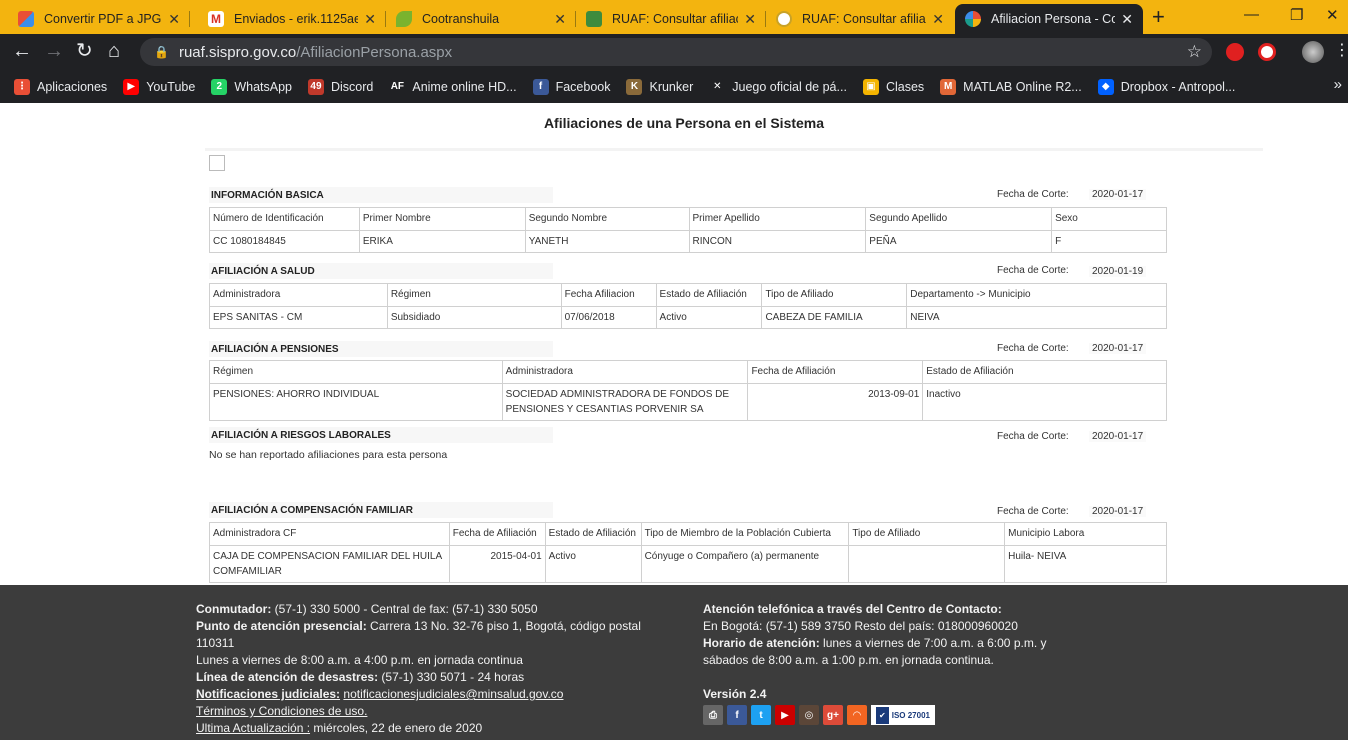  What do you see at coordinates (442, 219) in the screenshot?
I see `header-cell: Primer Nombre` at bounding box center [442, 219].